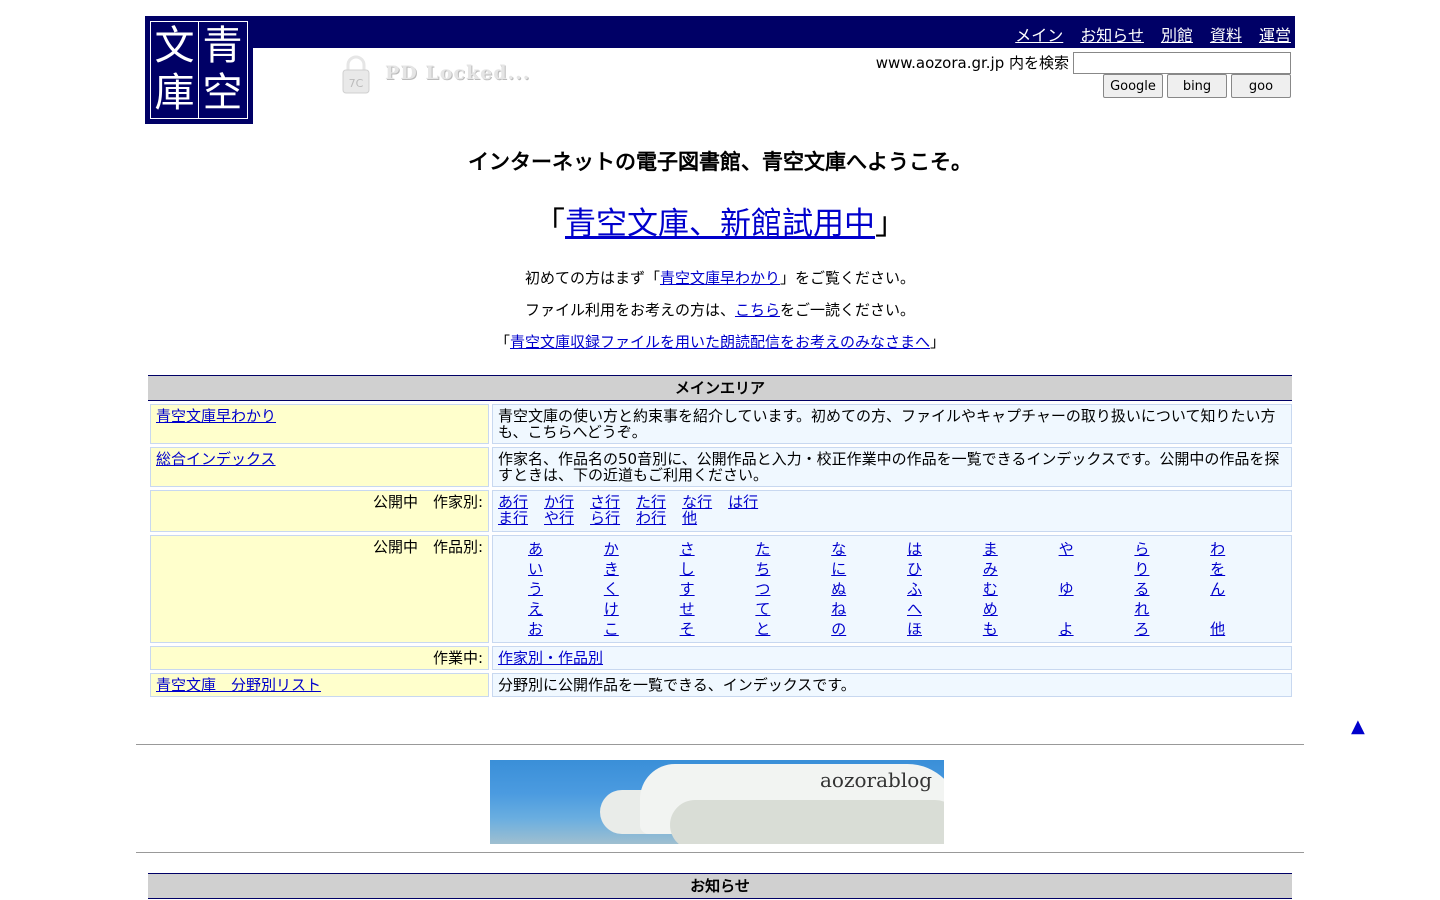 The height and width of the screenshot is (900, 1440). Describe the element at coordinates (720, 278) in the screenshot. I see `hayawakari-link: 青空文庫早わかり` at that location.